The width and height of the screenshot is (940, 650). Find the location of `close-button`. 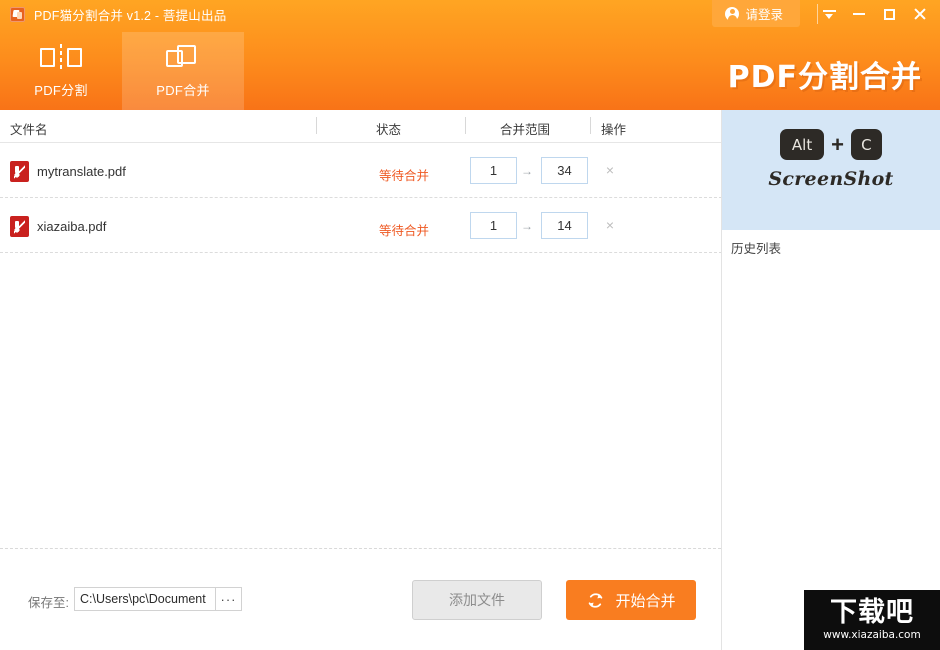

close-button is located at coordinates (919, 14).